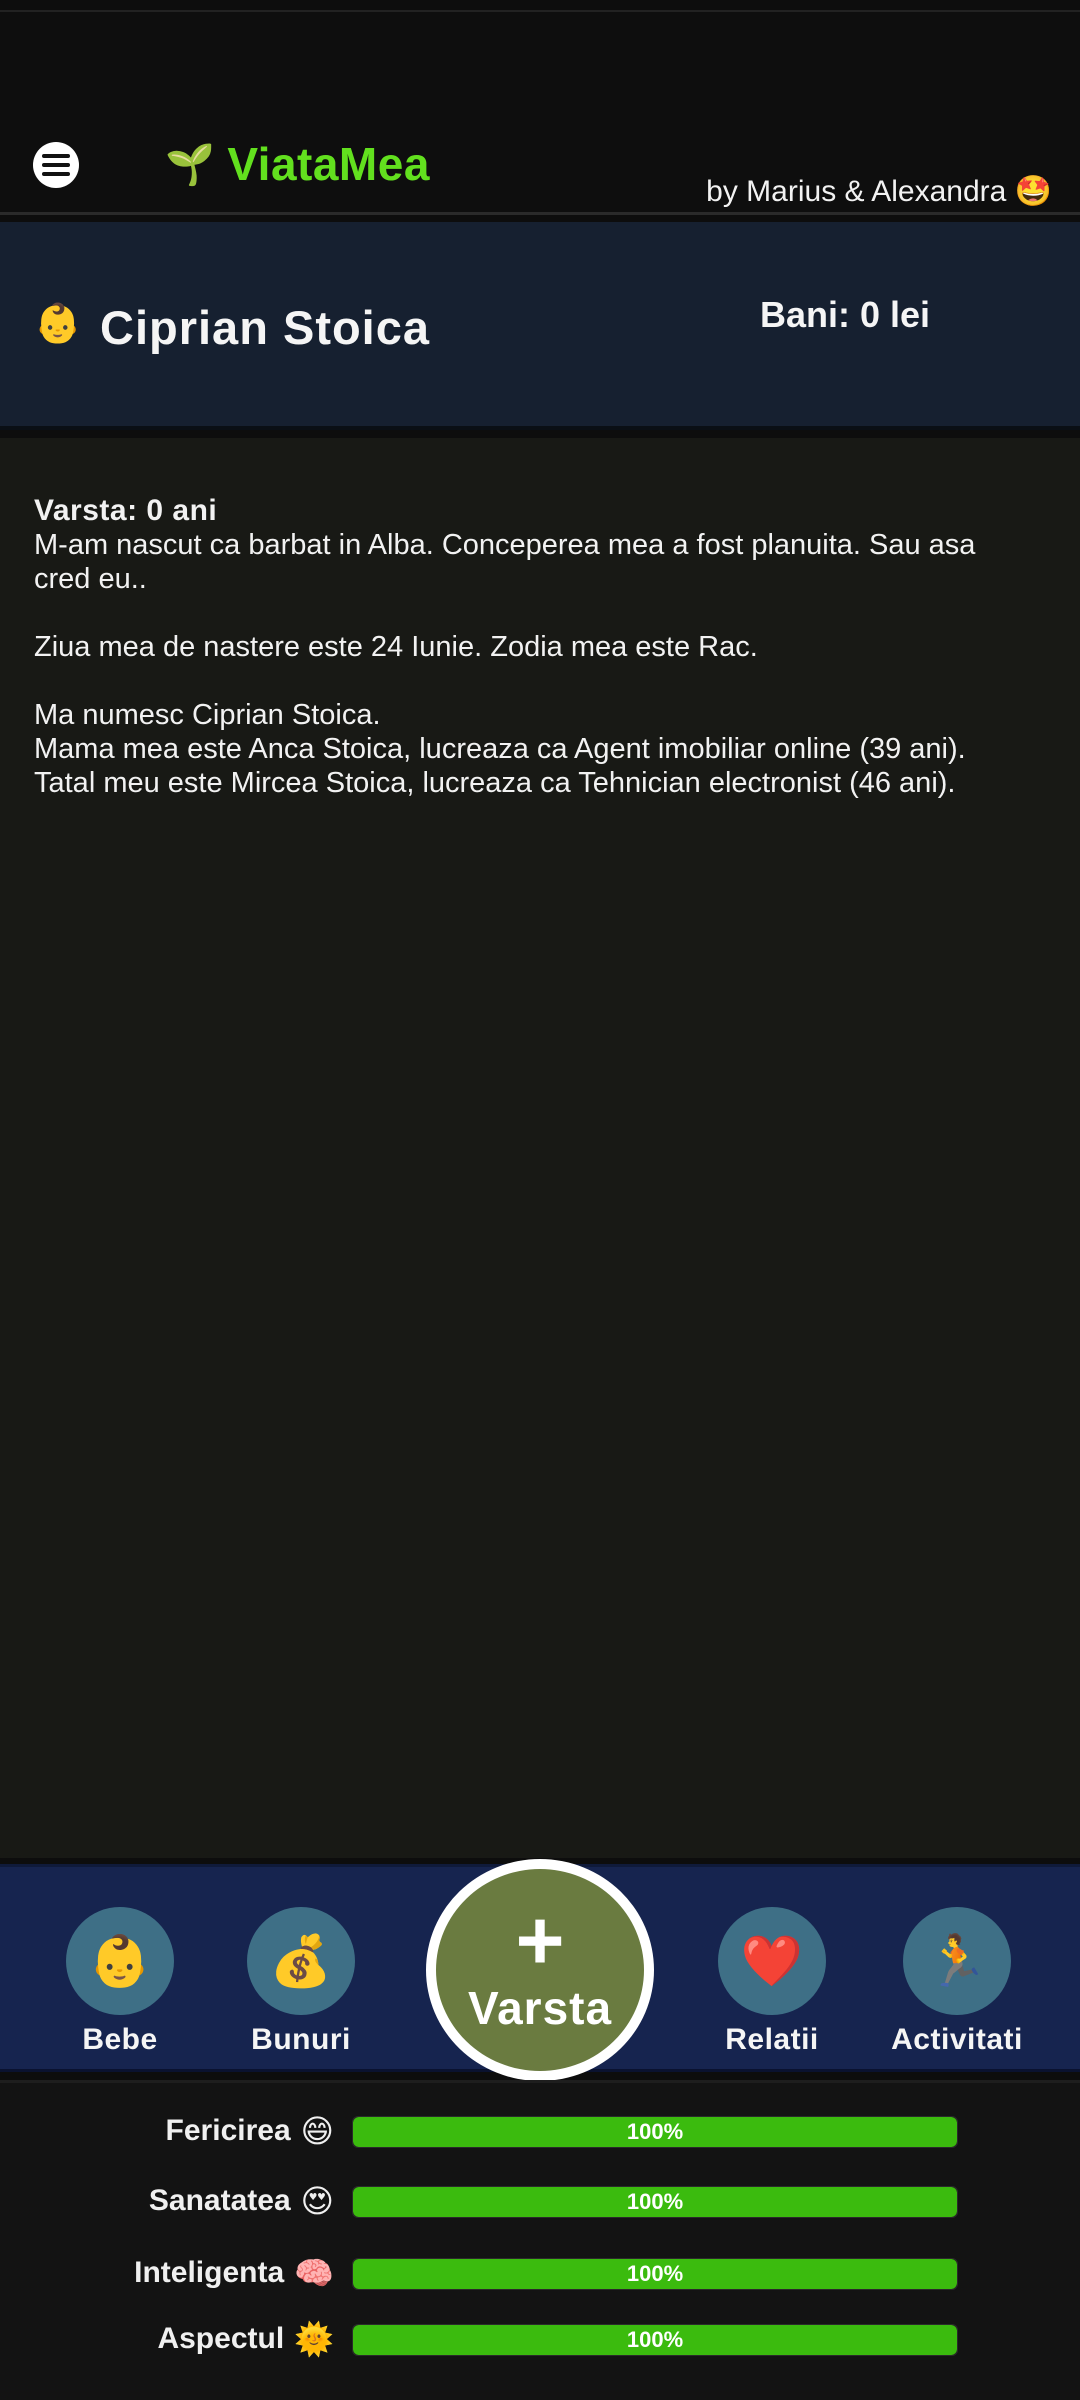 Image resolution: width=1080 pixels, height=2400 pixels. I want to click on stat-row-inteligenta: Inteligenta 🧠 100%, so click(540, 2273).